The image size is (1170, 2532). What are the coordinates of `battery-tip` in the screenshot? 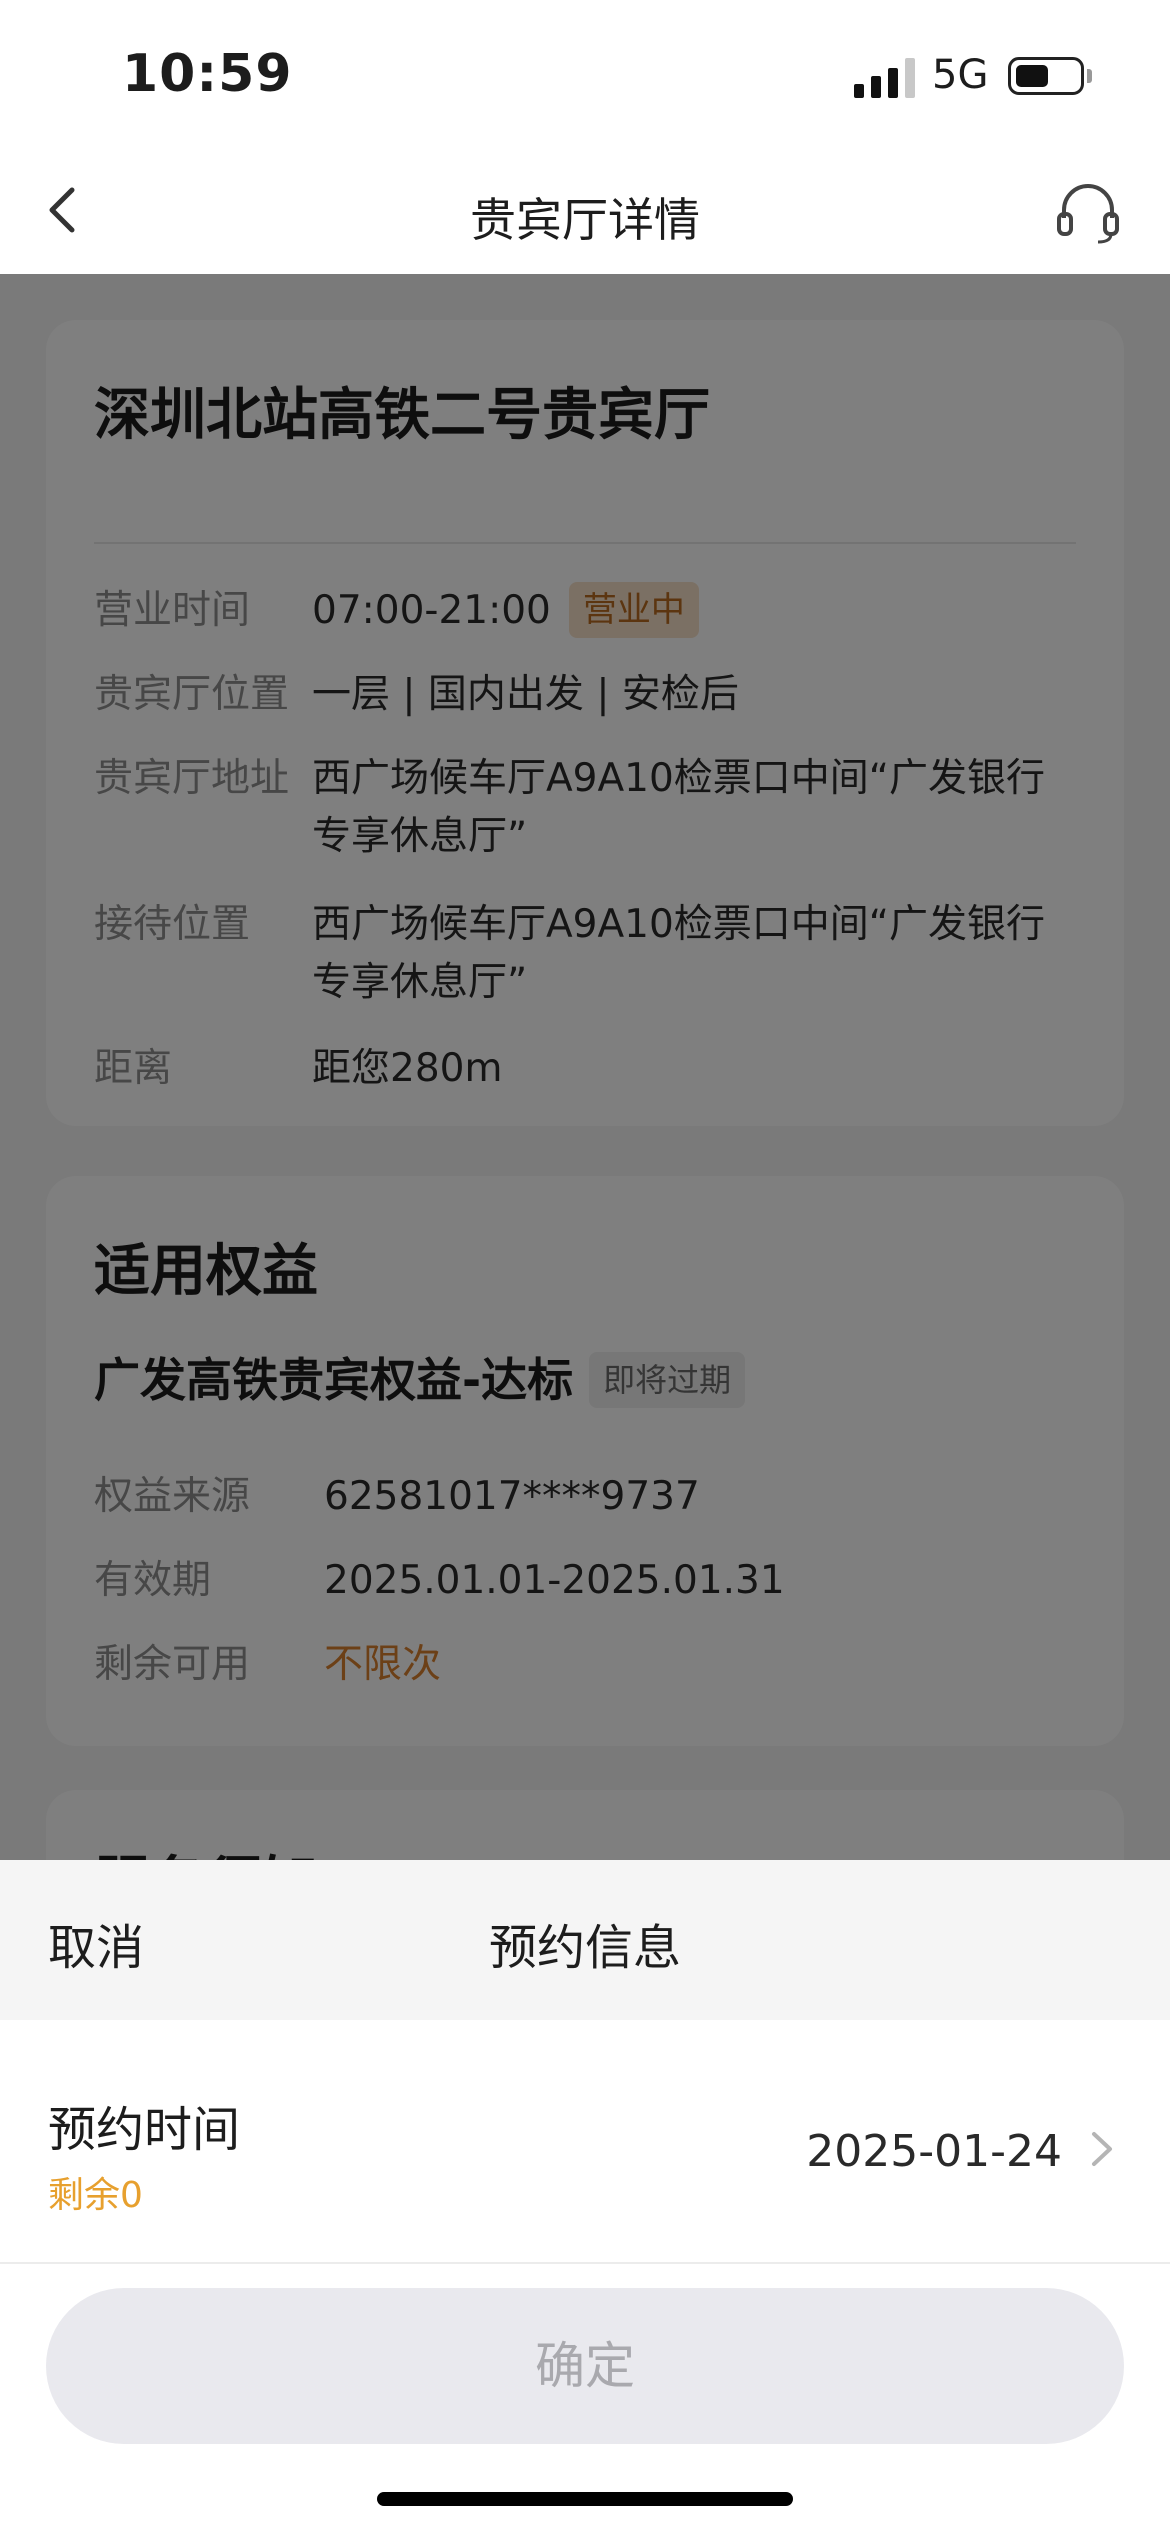 It's located at (1089, 76).